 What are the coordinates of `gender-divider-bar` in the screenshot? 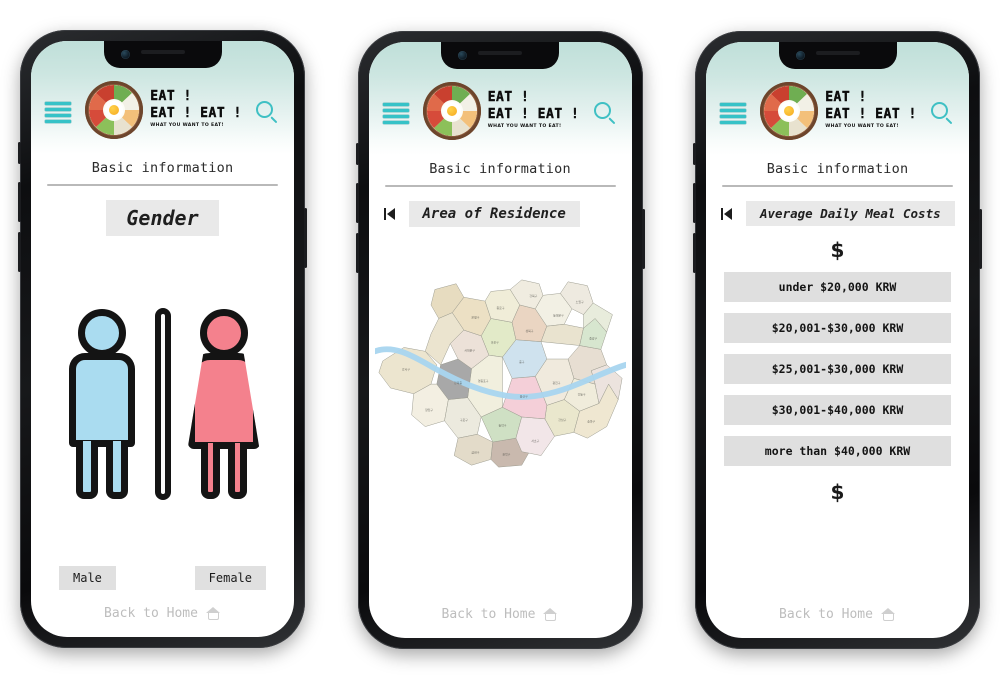 It's located at (162, 404).